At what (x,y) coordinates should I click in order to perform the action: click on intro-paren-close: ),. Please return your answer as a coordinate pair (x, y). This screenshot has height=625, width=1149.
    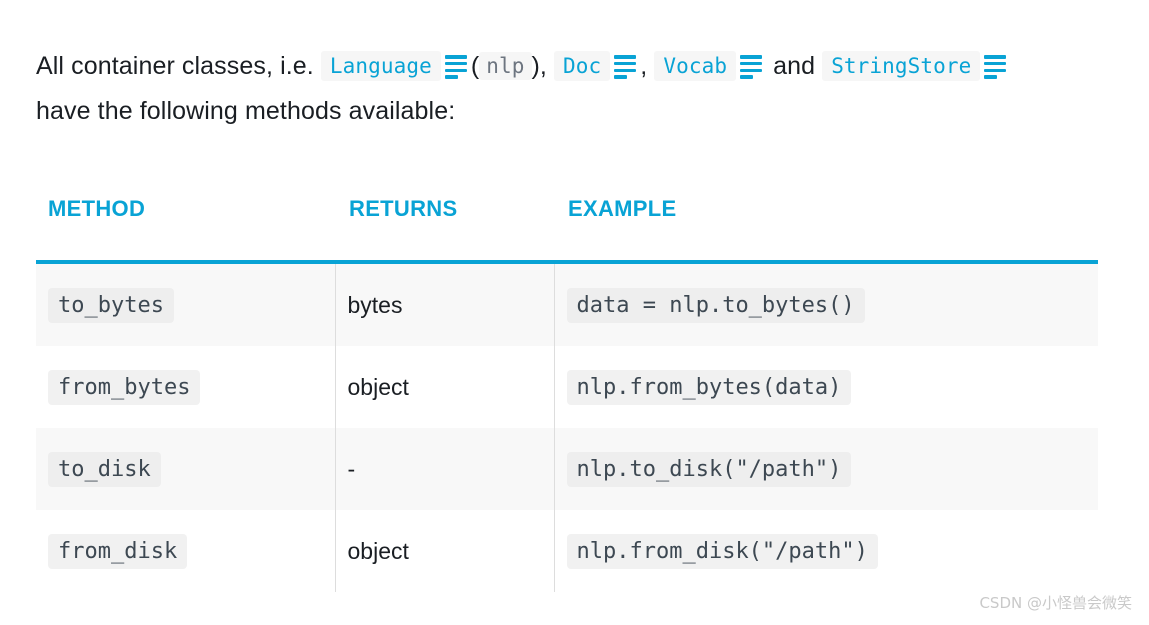
    Looking at the image, I should click on (539, 66).